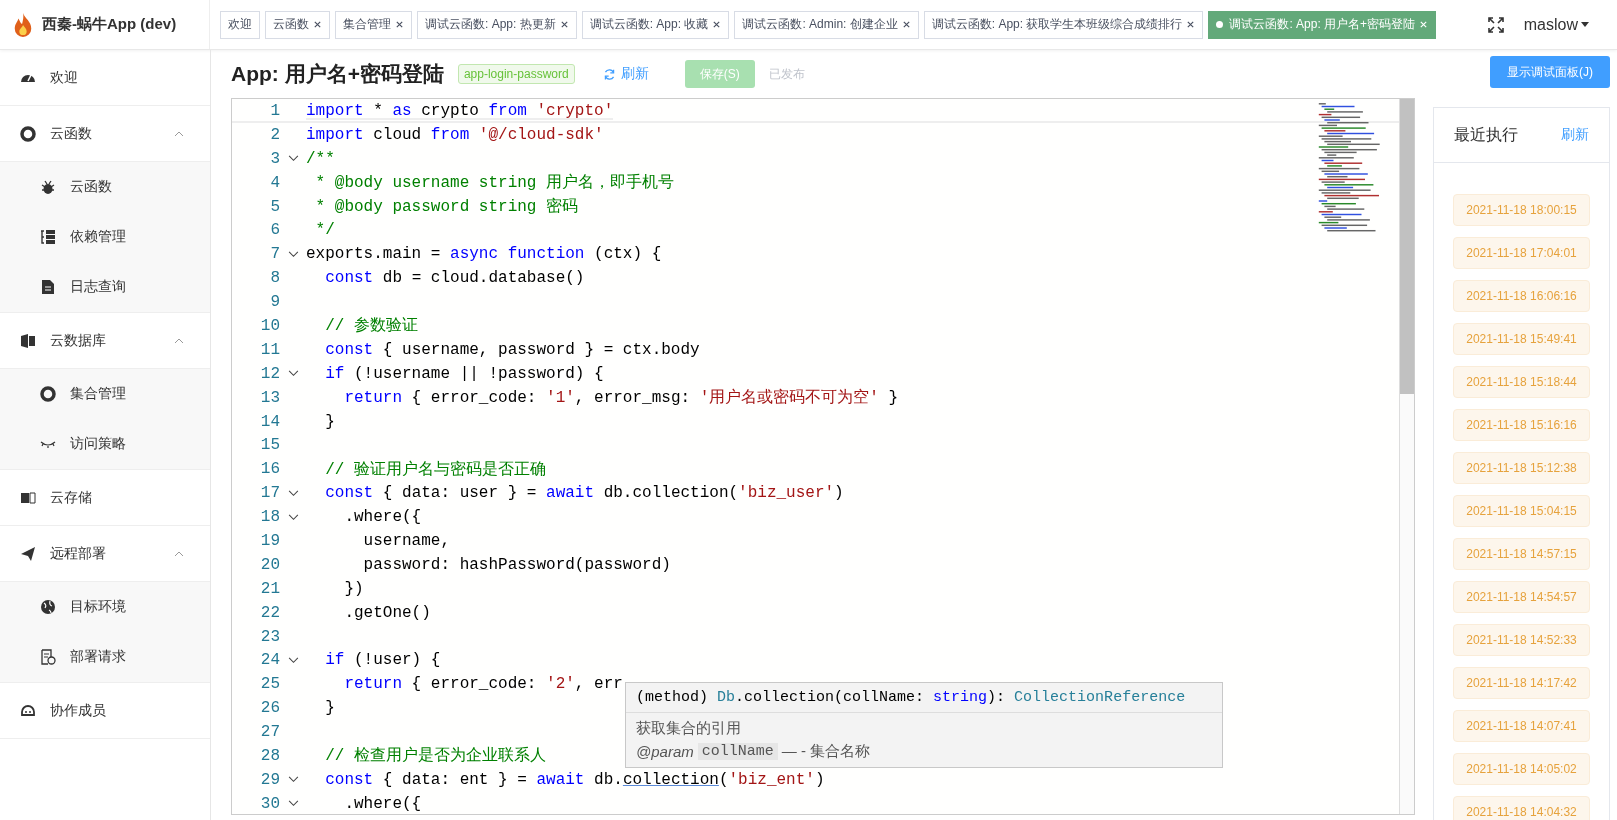  What do you see at coordinates (269, 756) in the screenshot?
I see `line-number: 28` at bounding box center [269, 756].